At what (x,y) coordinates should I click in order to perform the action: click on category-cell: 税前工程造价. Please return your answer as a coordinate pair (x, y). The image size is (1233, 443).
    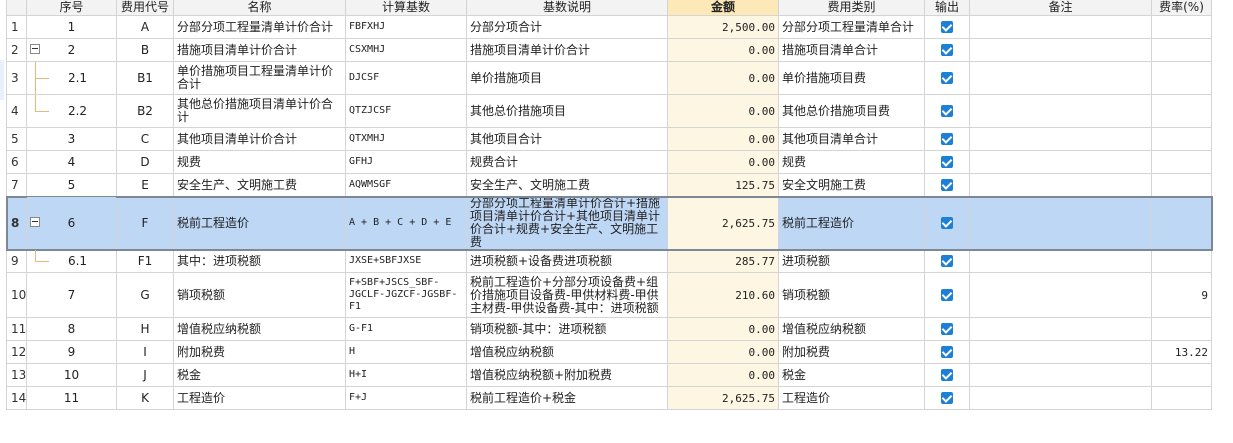
    Looking at the image, I should click on (851, 223).